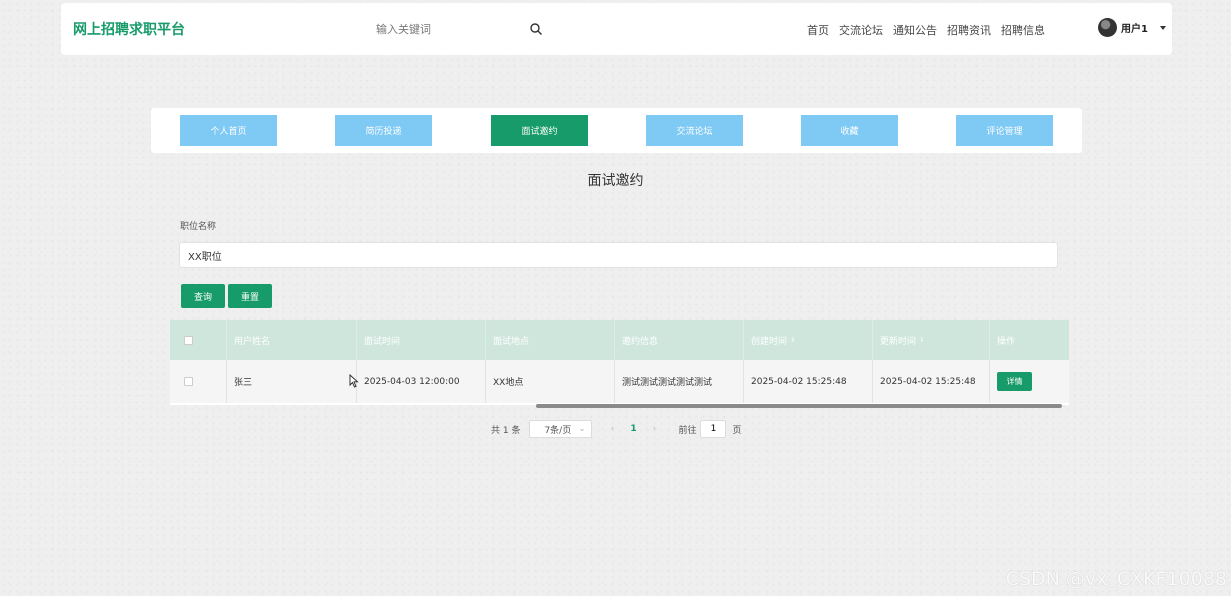  What do you see at coordinates (713, 429) in the screenshot?
I see `goto-page-input` at bounding box center [713, 429].